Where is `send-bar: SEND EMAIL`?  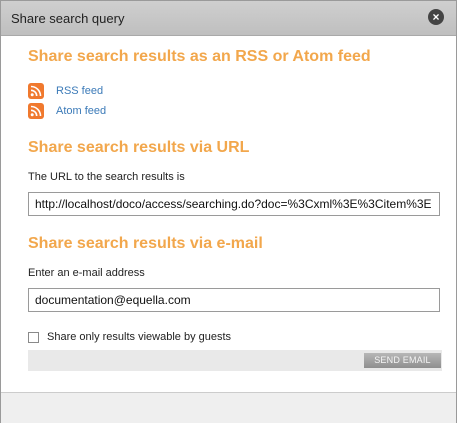
send-bar: SEND EMAIL is located at coordinates (235, 360).